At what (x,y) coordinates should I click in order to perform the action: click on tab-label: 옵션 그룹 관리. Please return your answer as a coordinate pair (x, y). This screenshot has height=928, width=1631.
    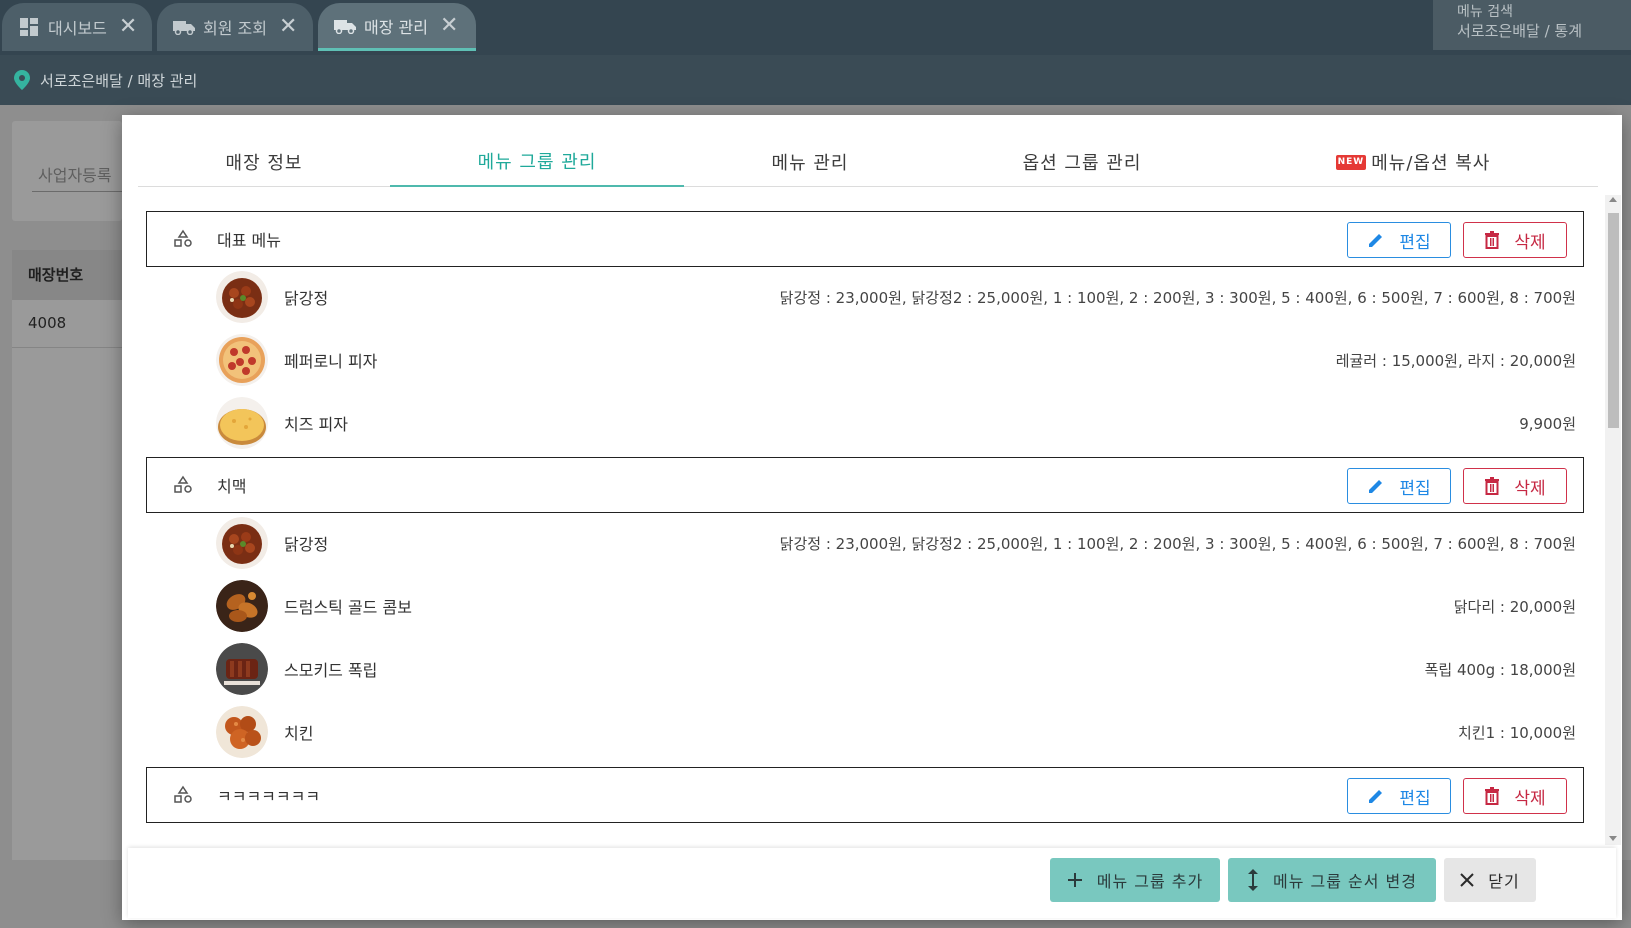
    Looking at the image, I should click on (1082, 163).